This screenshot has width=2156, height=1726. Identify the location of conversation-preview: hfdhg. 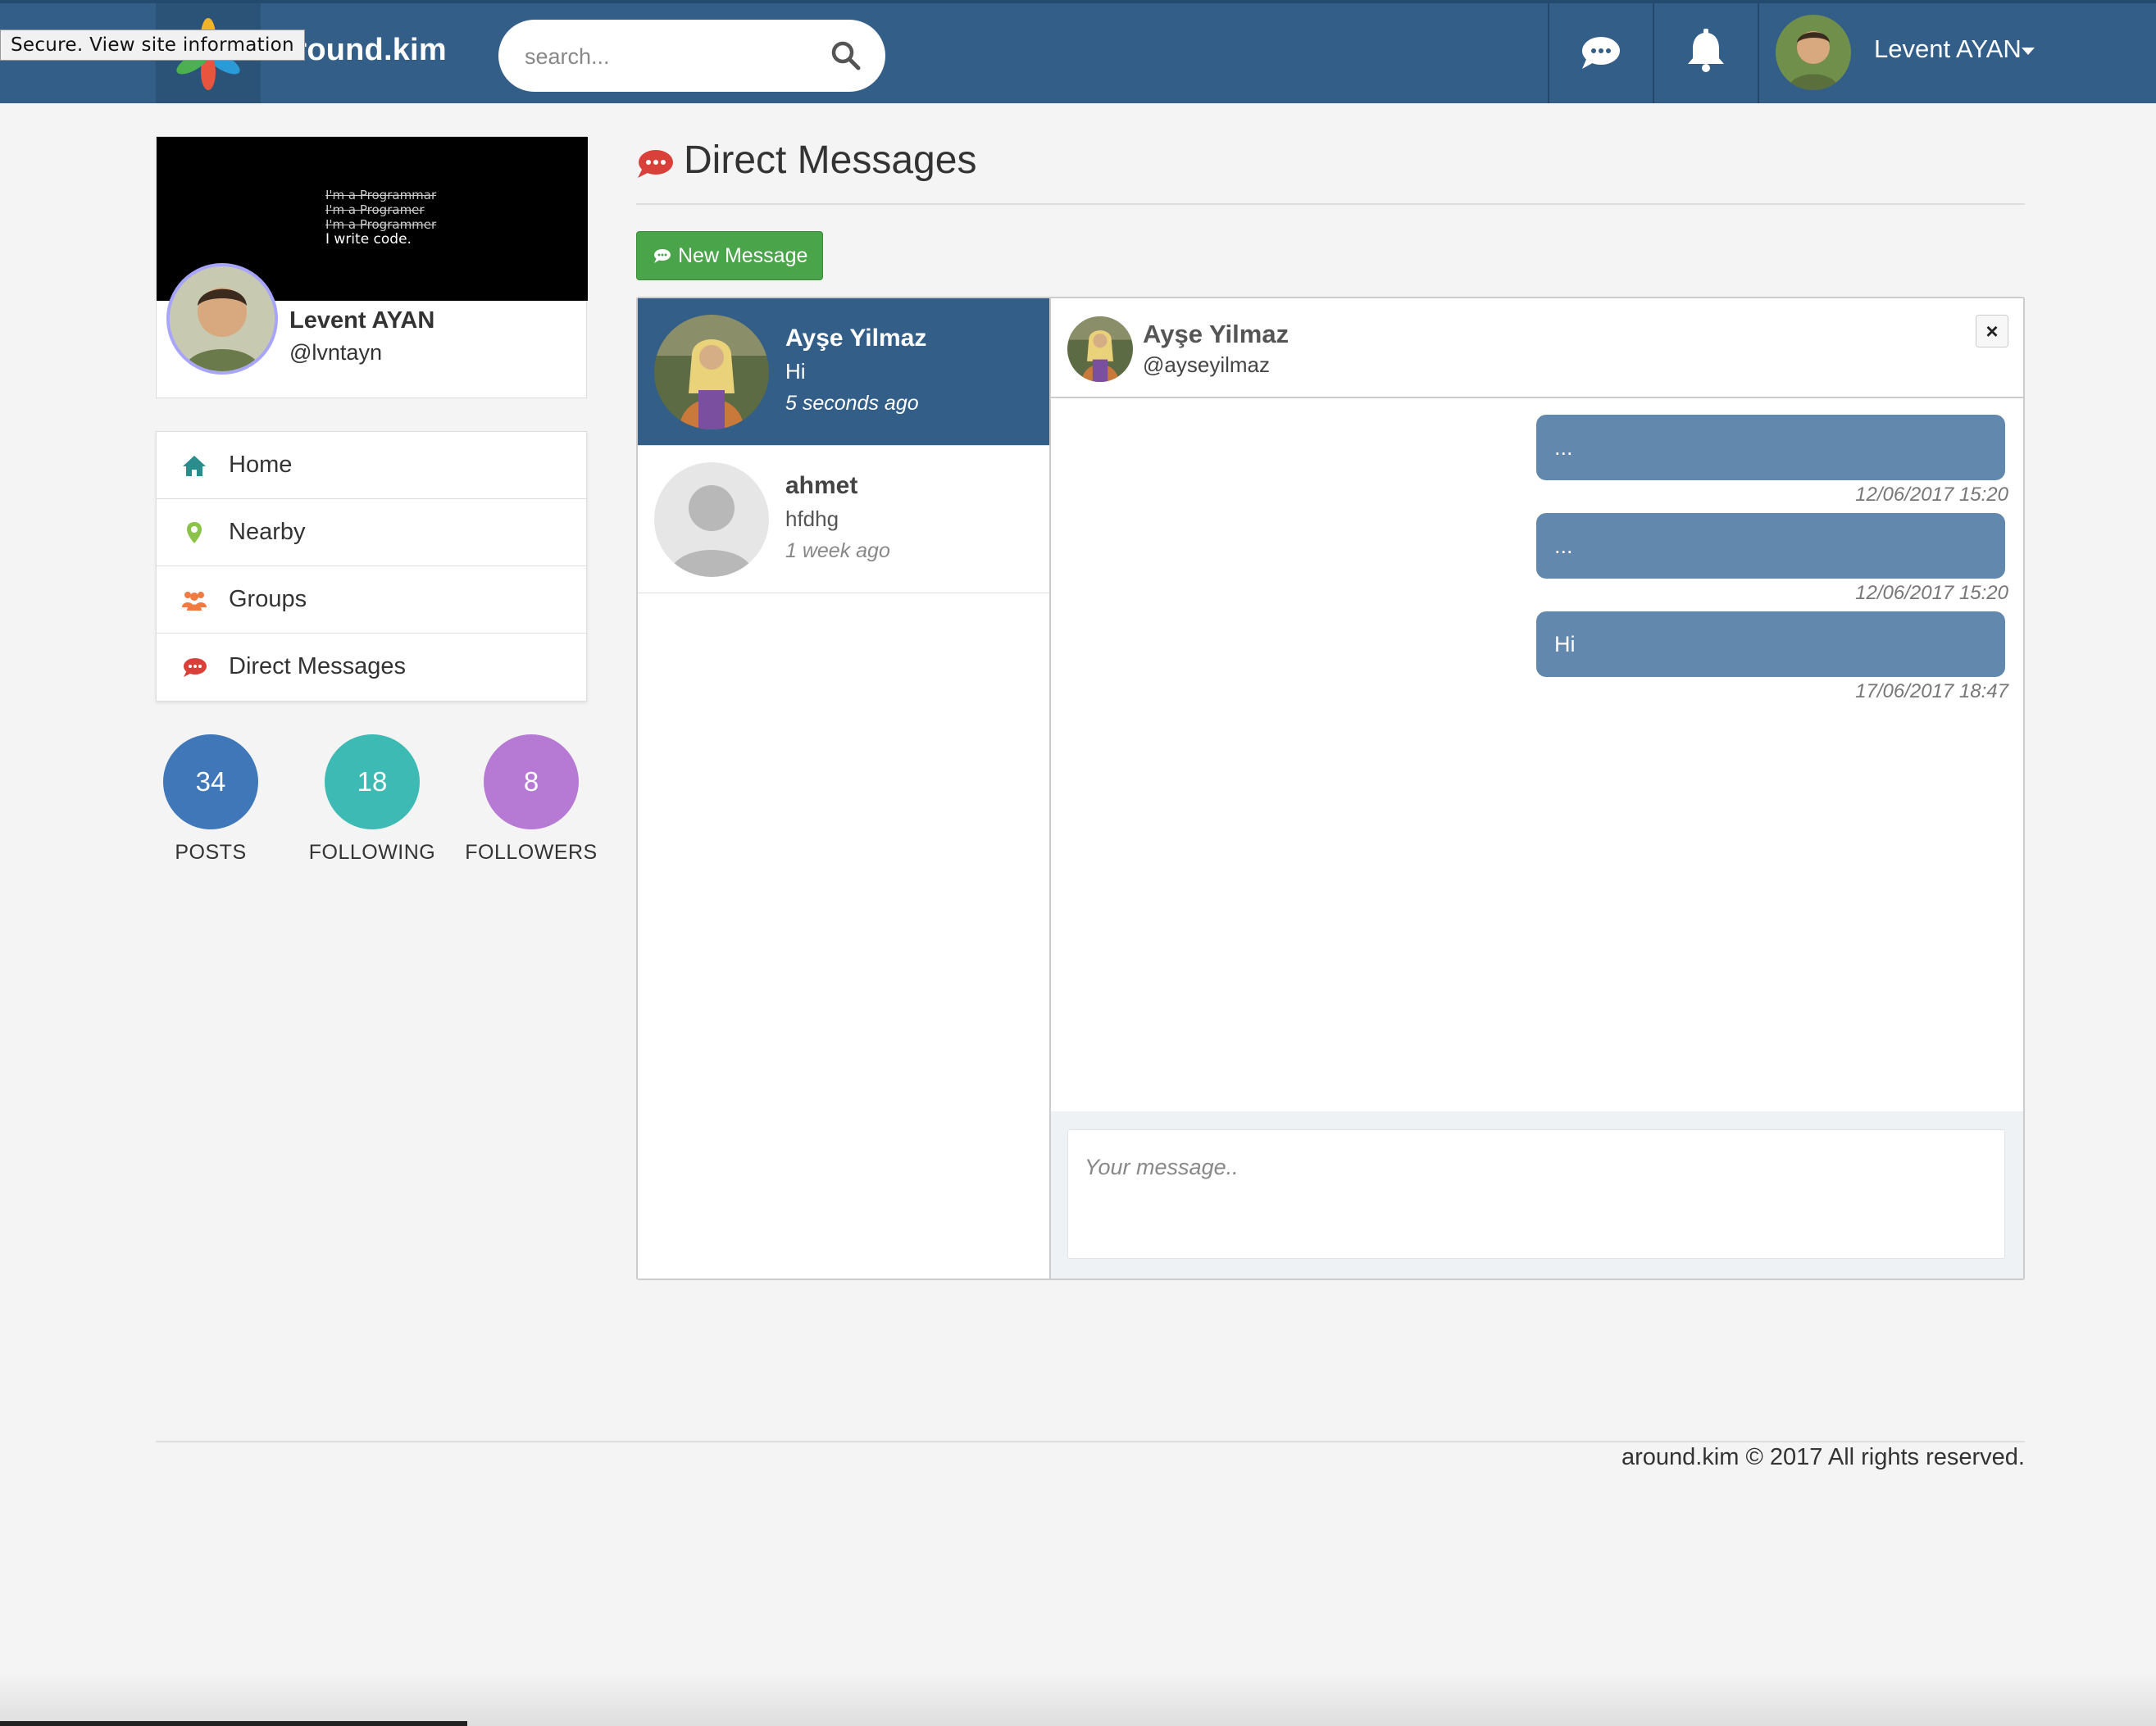
(812, 518).